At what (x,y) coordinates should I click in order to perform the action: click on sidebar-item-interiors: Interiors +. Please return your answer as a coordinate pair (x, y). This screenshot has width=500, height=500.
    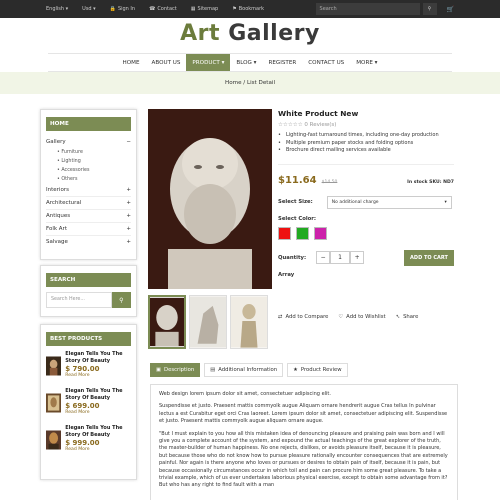
    Looking at the image, I should click on (88, 190).